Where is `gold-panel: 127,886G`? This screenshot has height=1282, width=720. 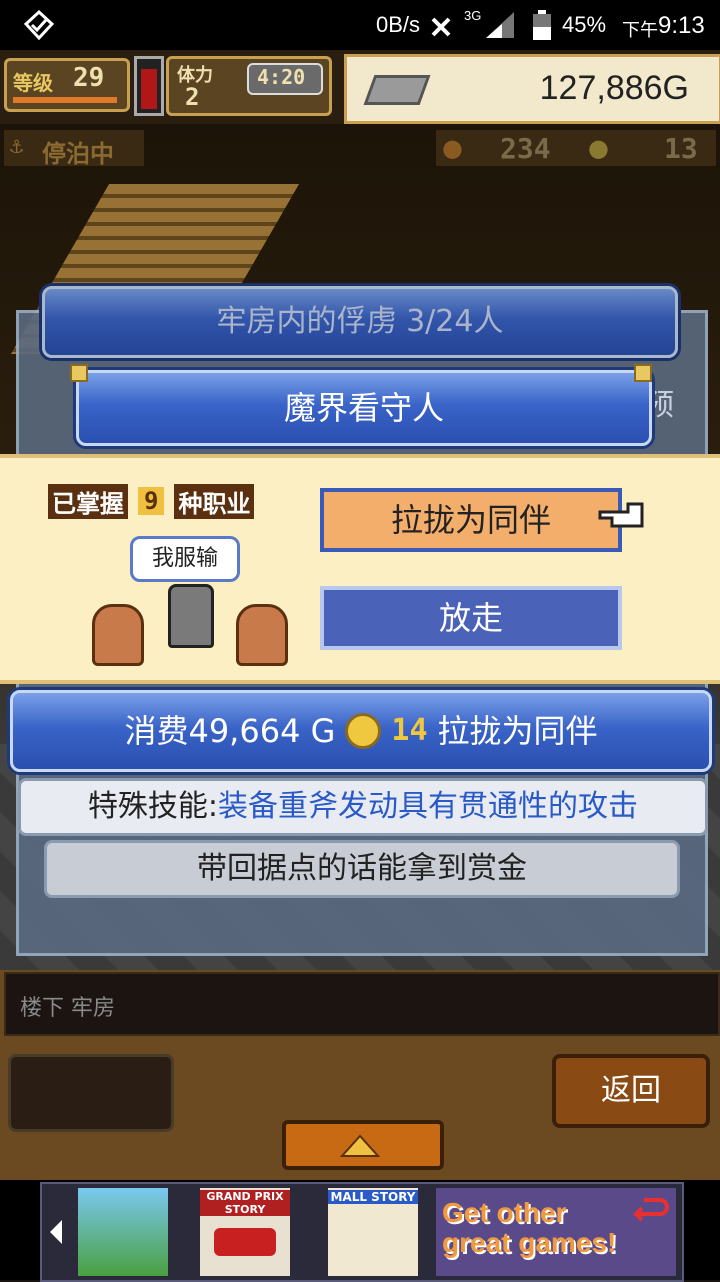
gold-panel: 127,886G is located at coordinates (532, 89).